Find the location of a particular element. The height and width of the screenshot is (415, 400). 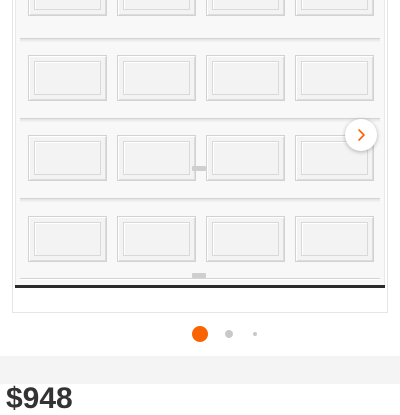

door-lock-handle is located at coordinates (199, 168).